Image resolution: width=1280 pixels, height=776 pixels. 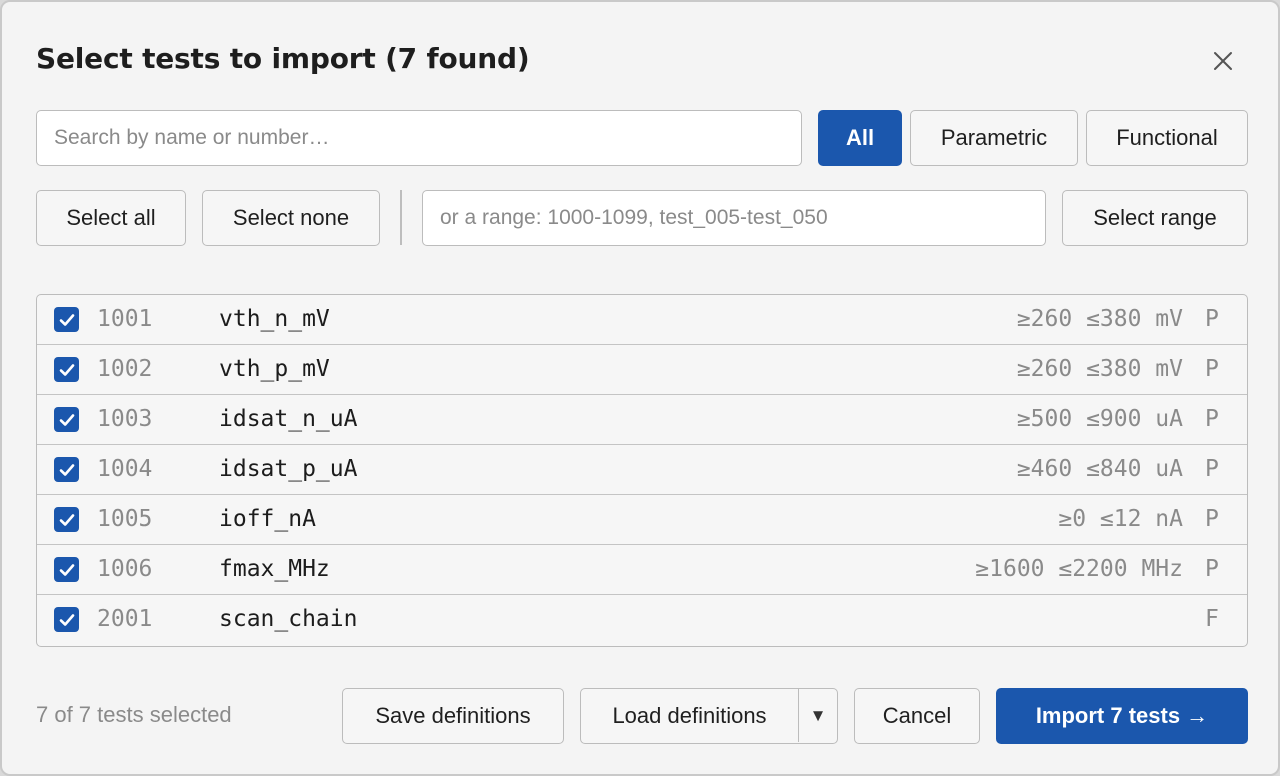 I want to click on close-button, so click(x=1223, y=61).